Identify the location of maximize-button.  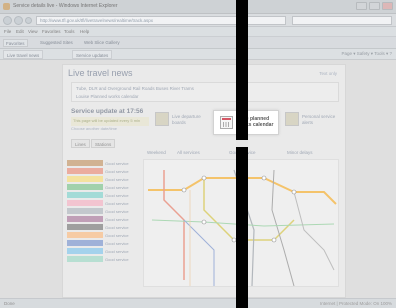
(374, 6).